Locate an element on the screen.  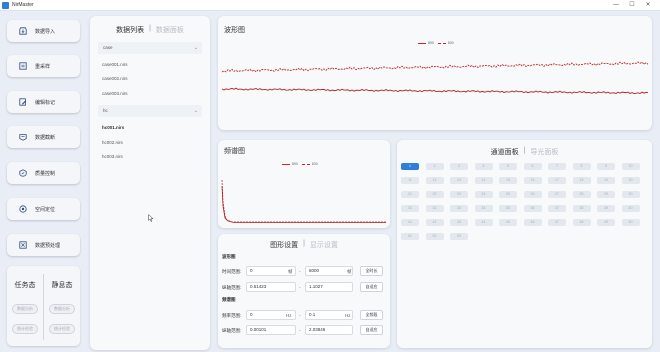
channel-button-10: 10 is located at coordinates (630, 166).